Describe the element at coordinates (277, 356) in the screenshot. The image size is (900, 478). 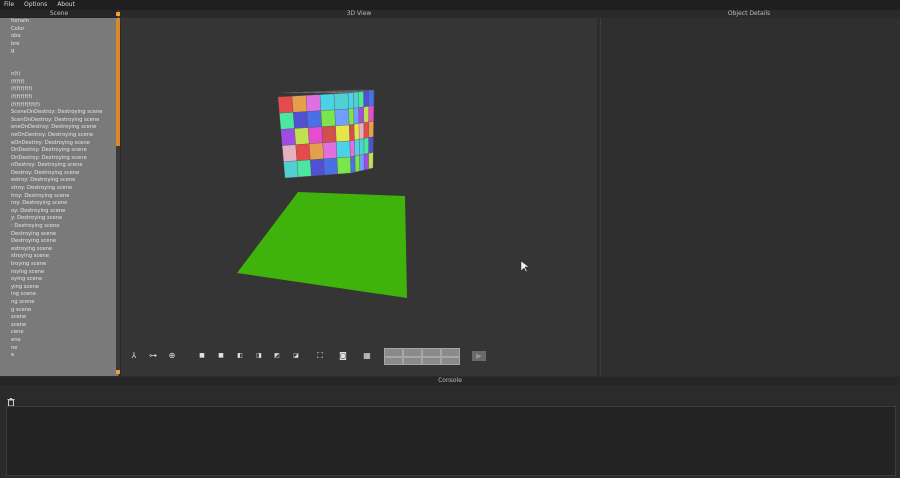
I see `view-top-icon: ◩` at that location.